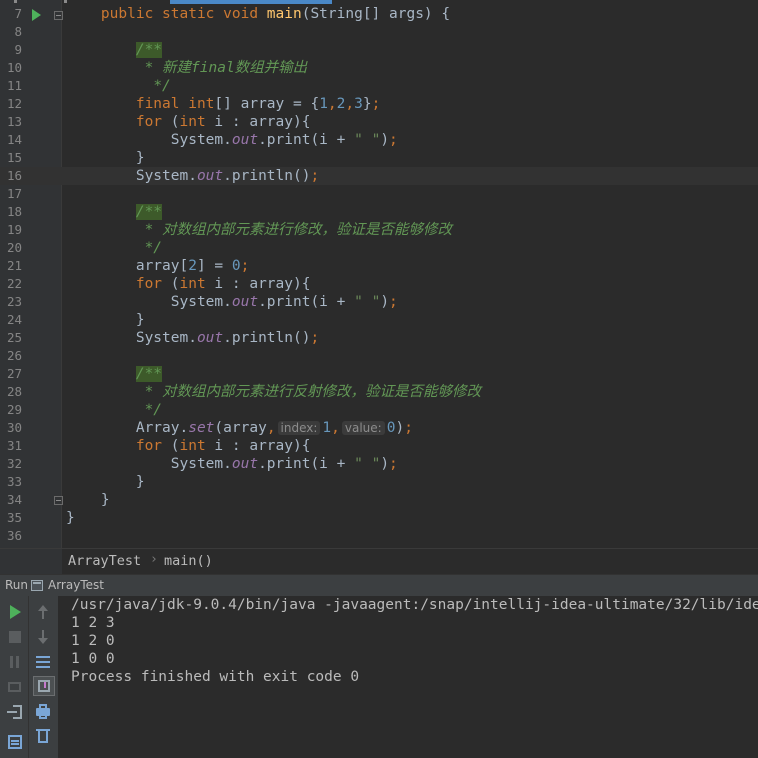 The height and width of the screenshot is (758, 758). Describe the element at coordinates (379, 446) in the screenshot. I see `code-line: 31 for (int i : array){` at that location.